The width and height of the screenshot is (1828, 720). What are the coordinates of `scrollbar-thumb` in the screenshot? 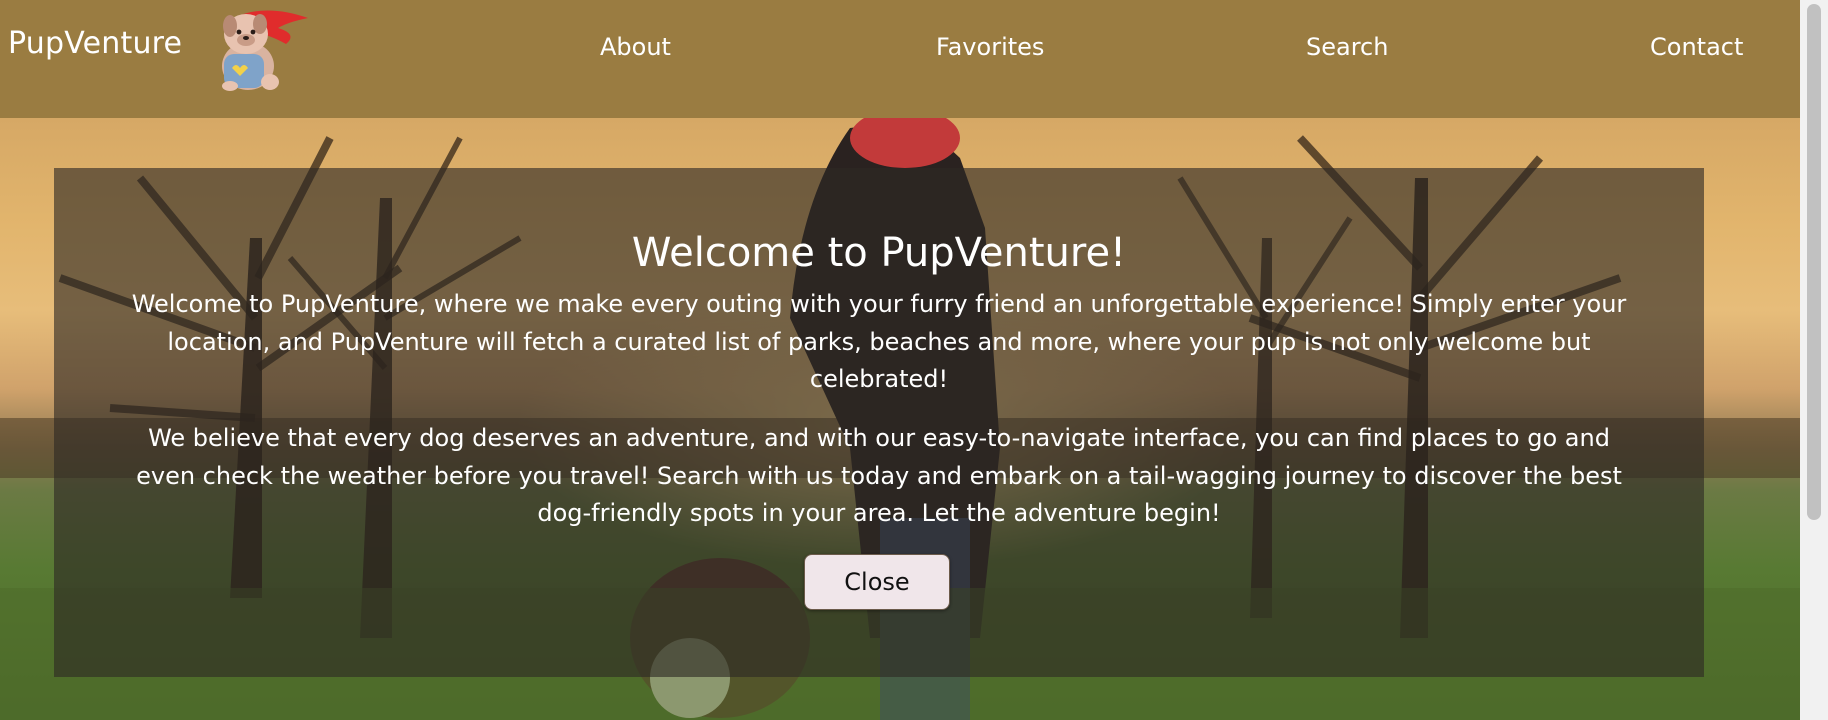 It's located at (1814, 262).